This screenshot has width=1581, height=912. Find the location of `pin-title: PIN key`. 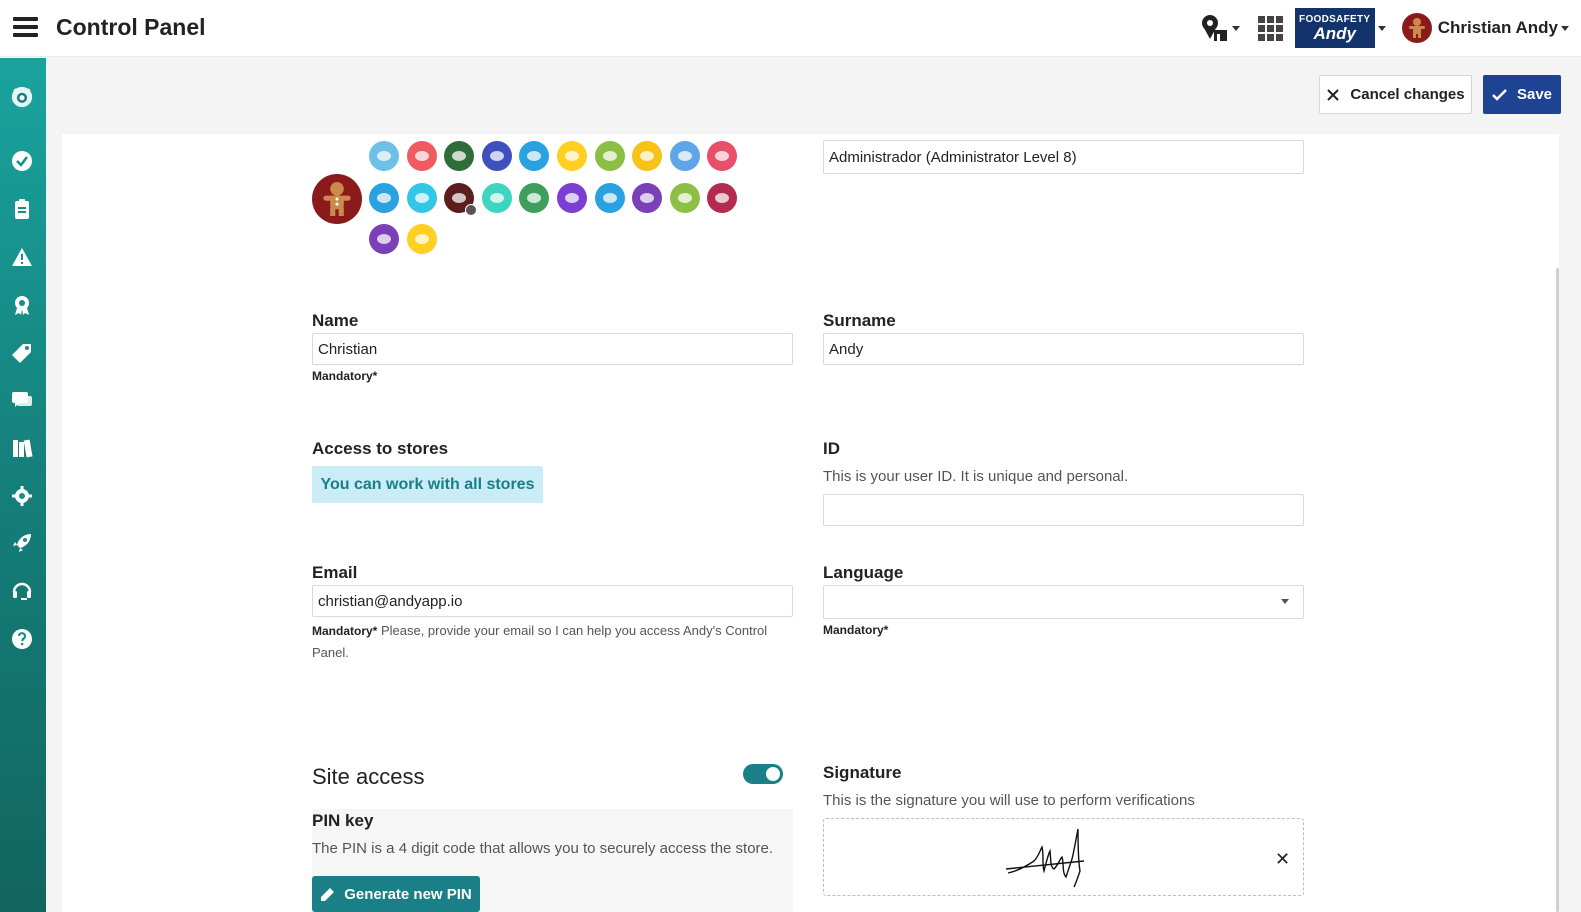

pin-title: PIN key is located at coordinates (343, 820).